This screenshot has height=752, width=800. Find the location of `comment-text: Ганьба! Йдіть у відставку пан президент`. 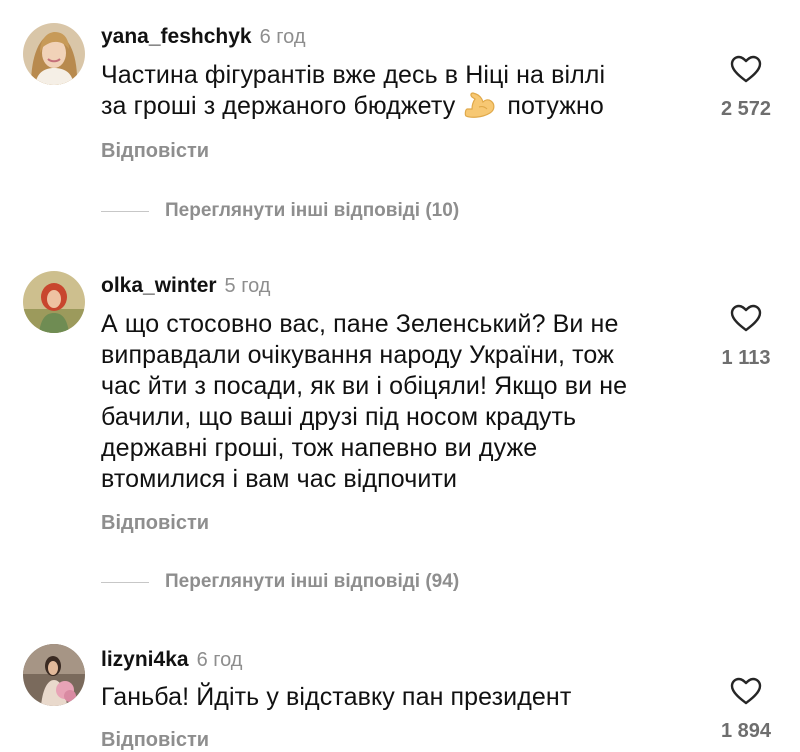

comment-text: Ганьба! Йдіть у відставку пан президент is located at coordinates (401, 697).